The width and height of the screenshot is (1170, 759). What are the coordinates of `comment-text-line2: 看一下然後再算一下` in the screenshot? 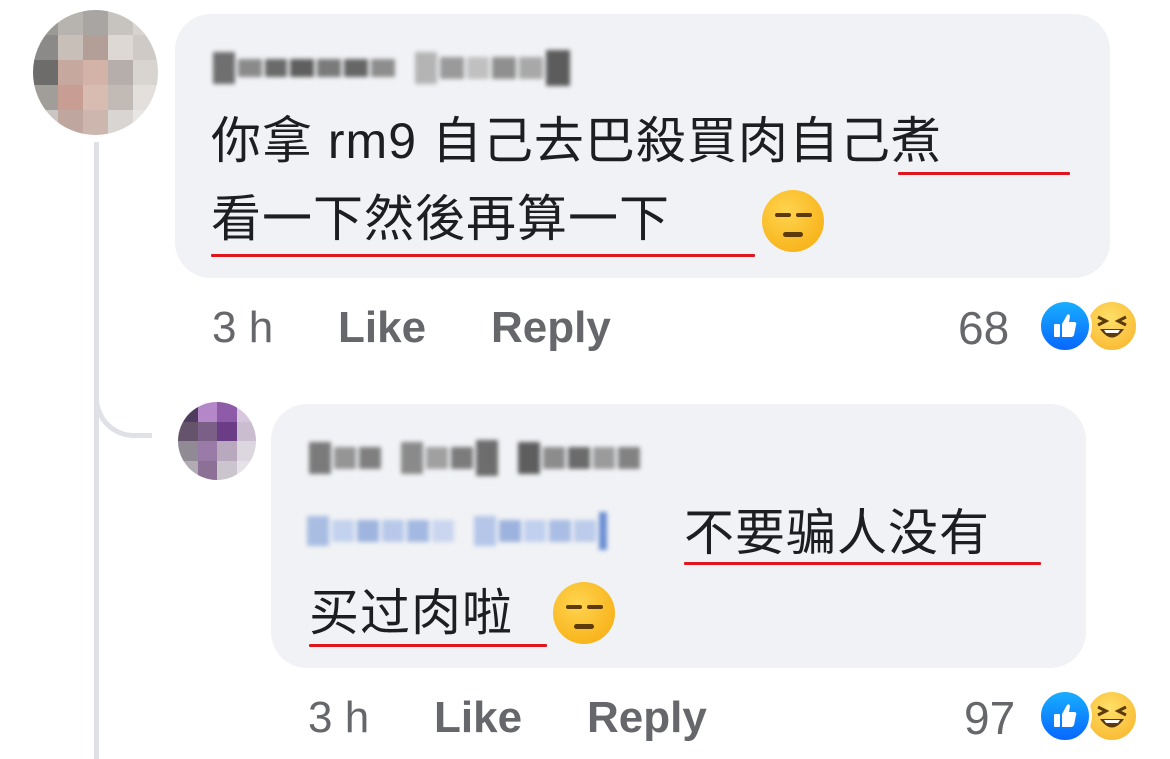 It's located at (440, 219).